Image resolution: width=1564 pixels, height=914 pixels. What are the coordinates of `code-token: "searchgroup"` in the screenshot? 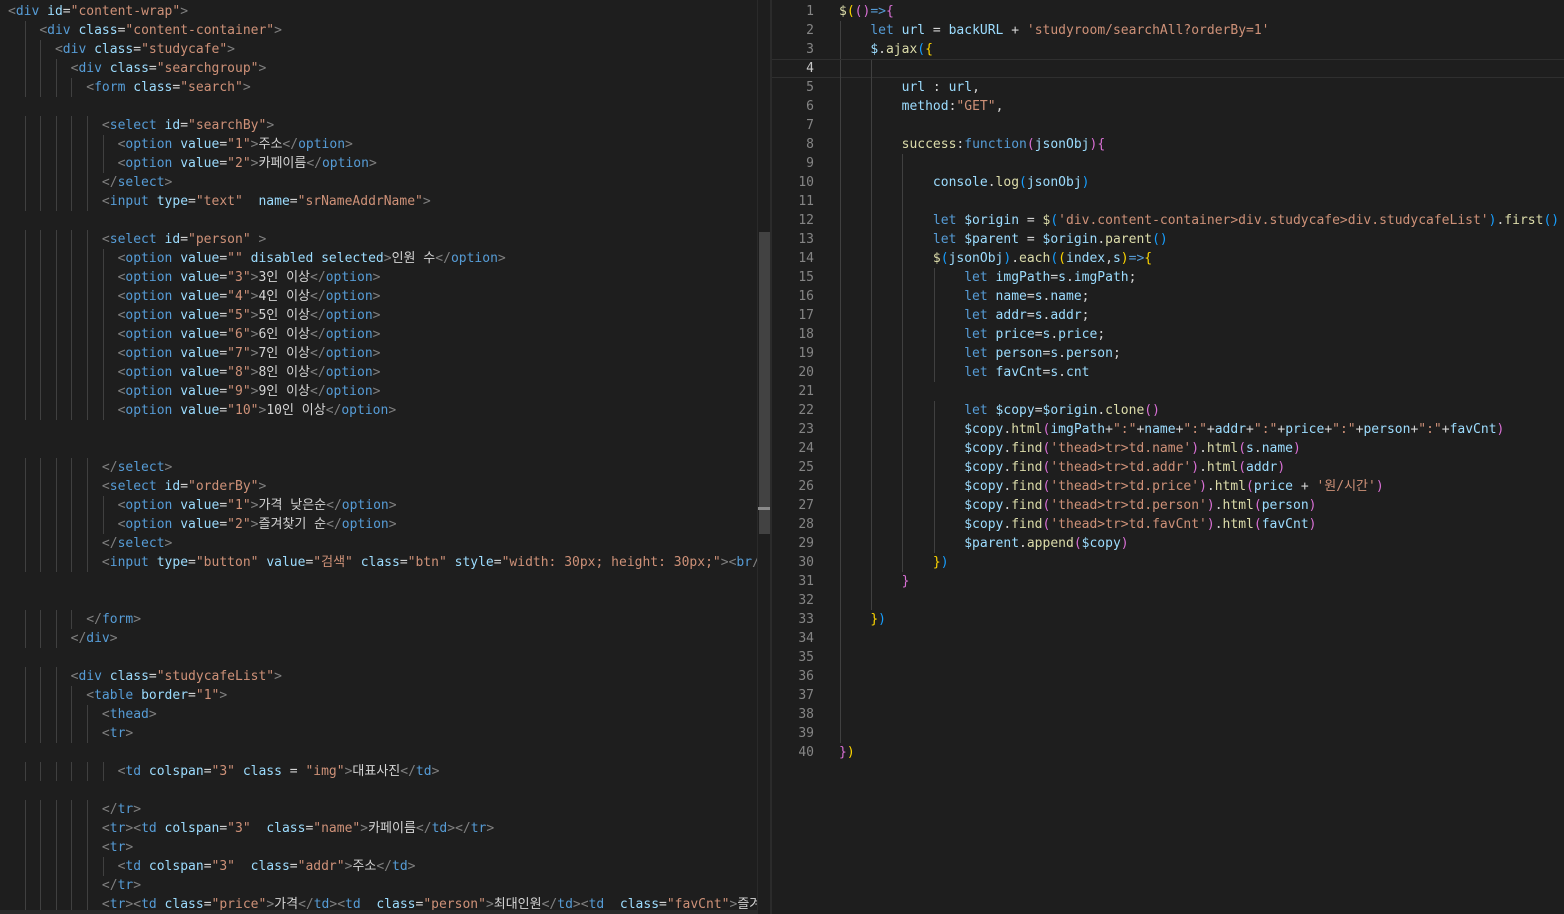 It's located at (207, 68).